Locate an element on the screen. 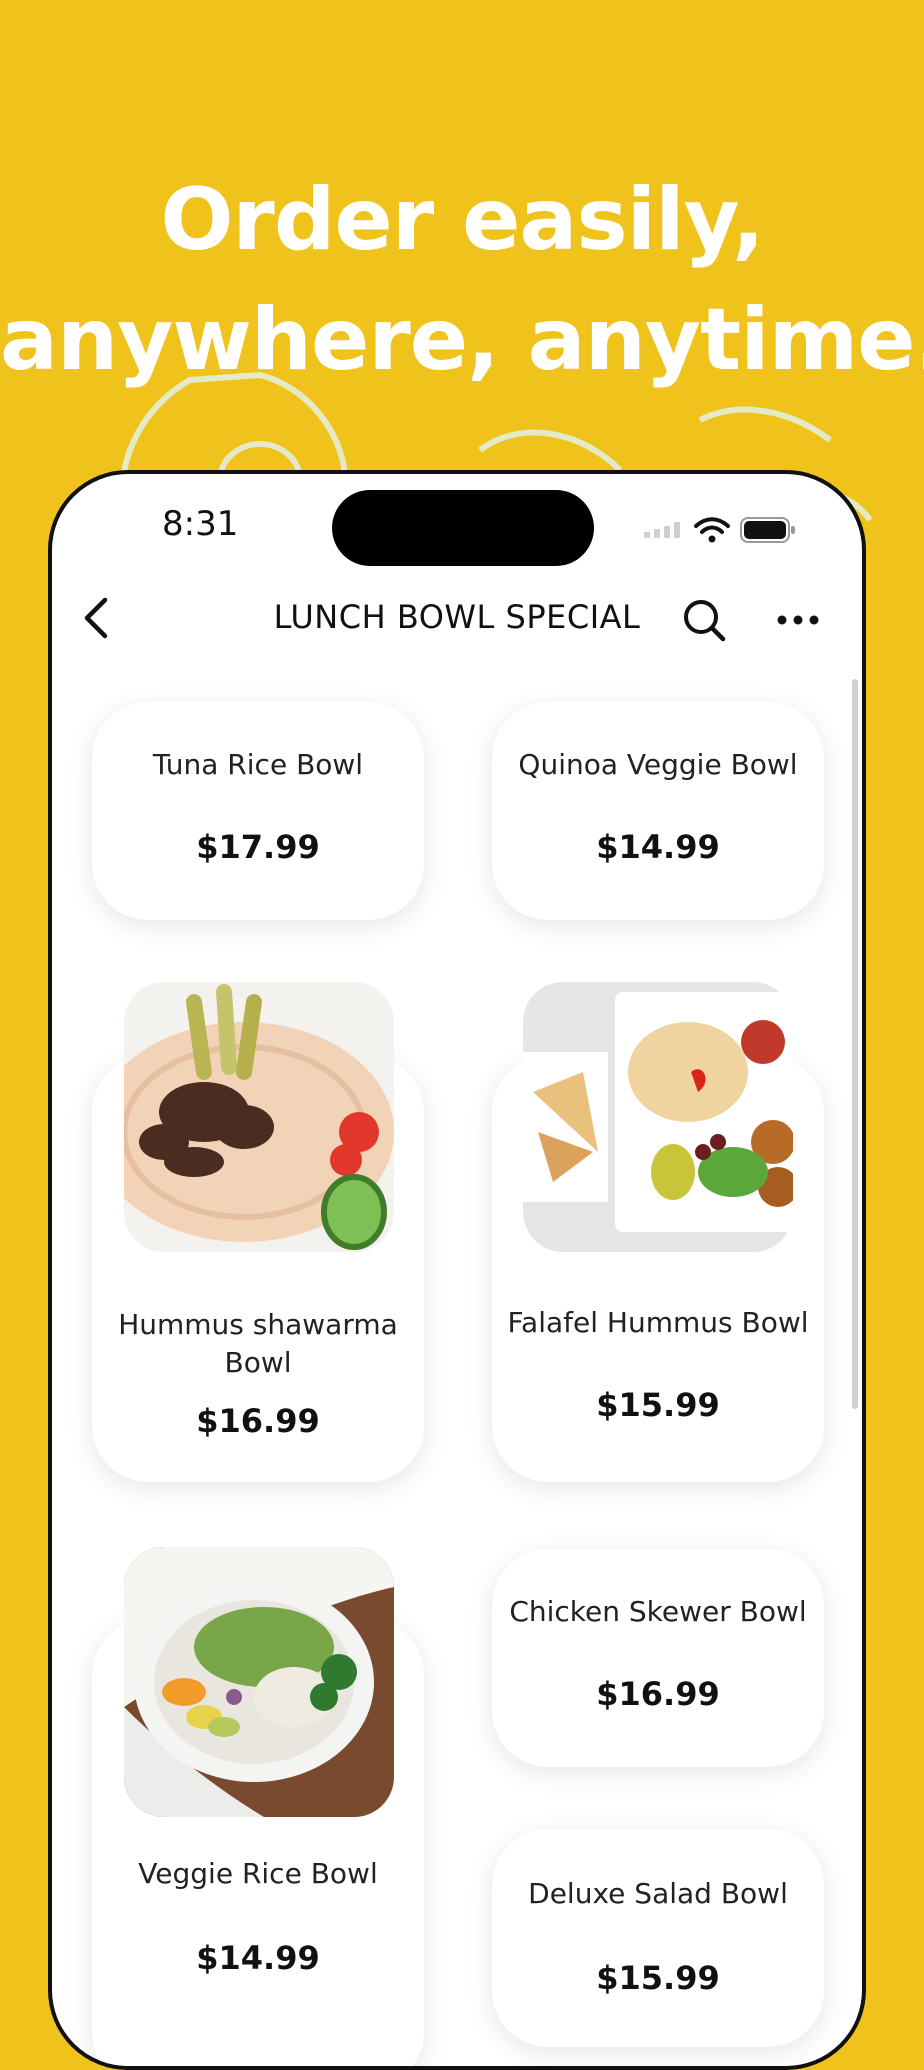 This screenshot has height=2070, width=924. navigation-bar: LUNCH BOWL SPECIAL is located at coordinates (457, 619).